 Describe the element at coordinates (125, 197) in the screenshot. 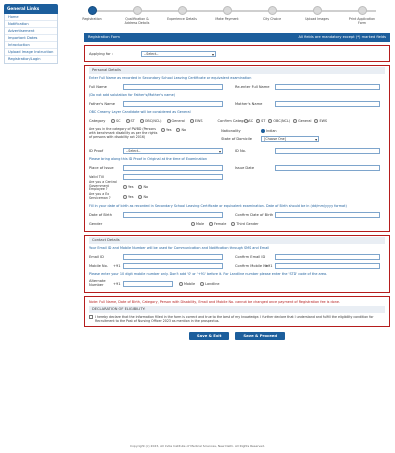

I see `ex-serviceman-yes-radio` at that location.